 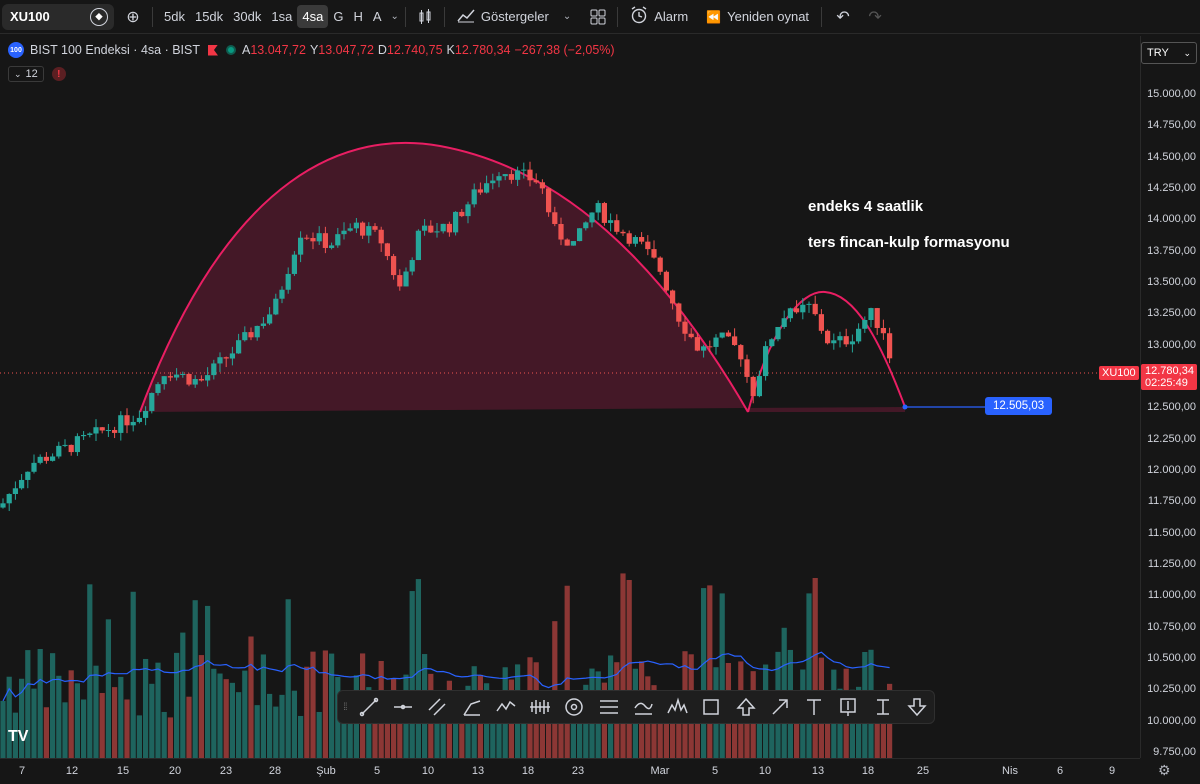 What do you see at coordinates (175, 771) in the screenshot?
I see `time-tick: 20` at bounding box center [175, 771].